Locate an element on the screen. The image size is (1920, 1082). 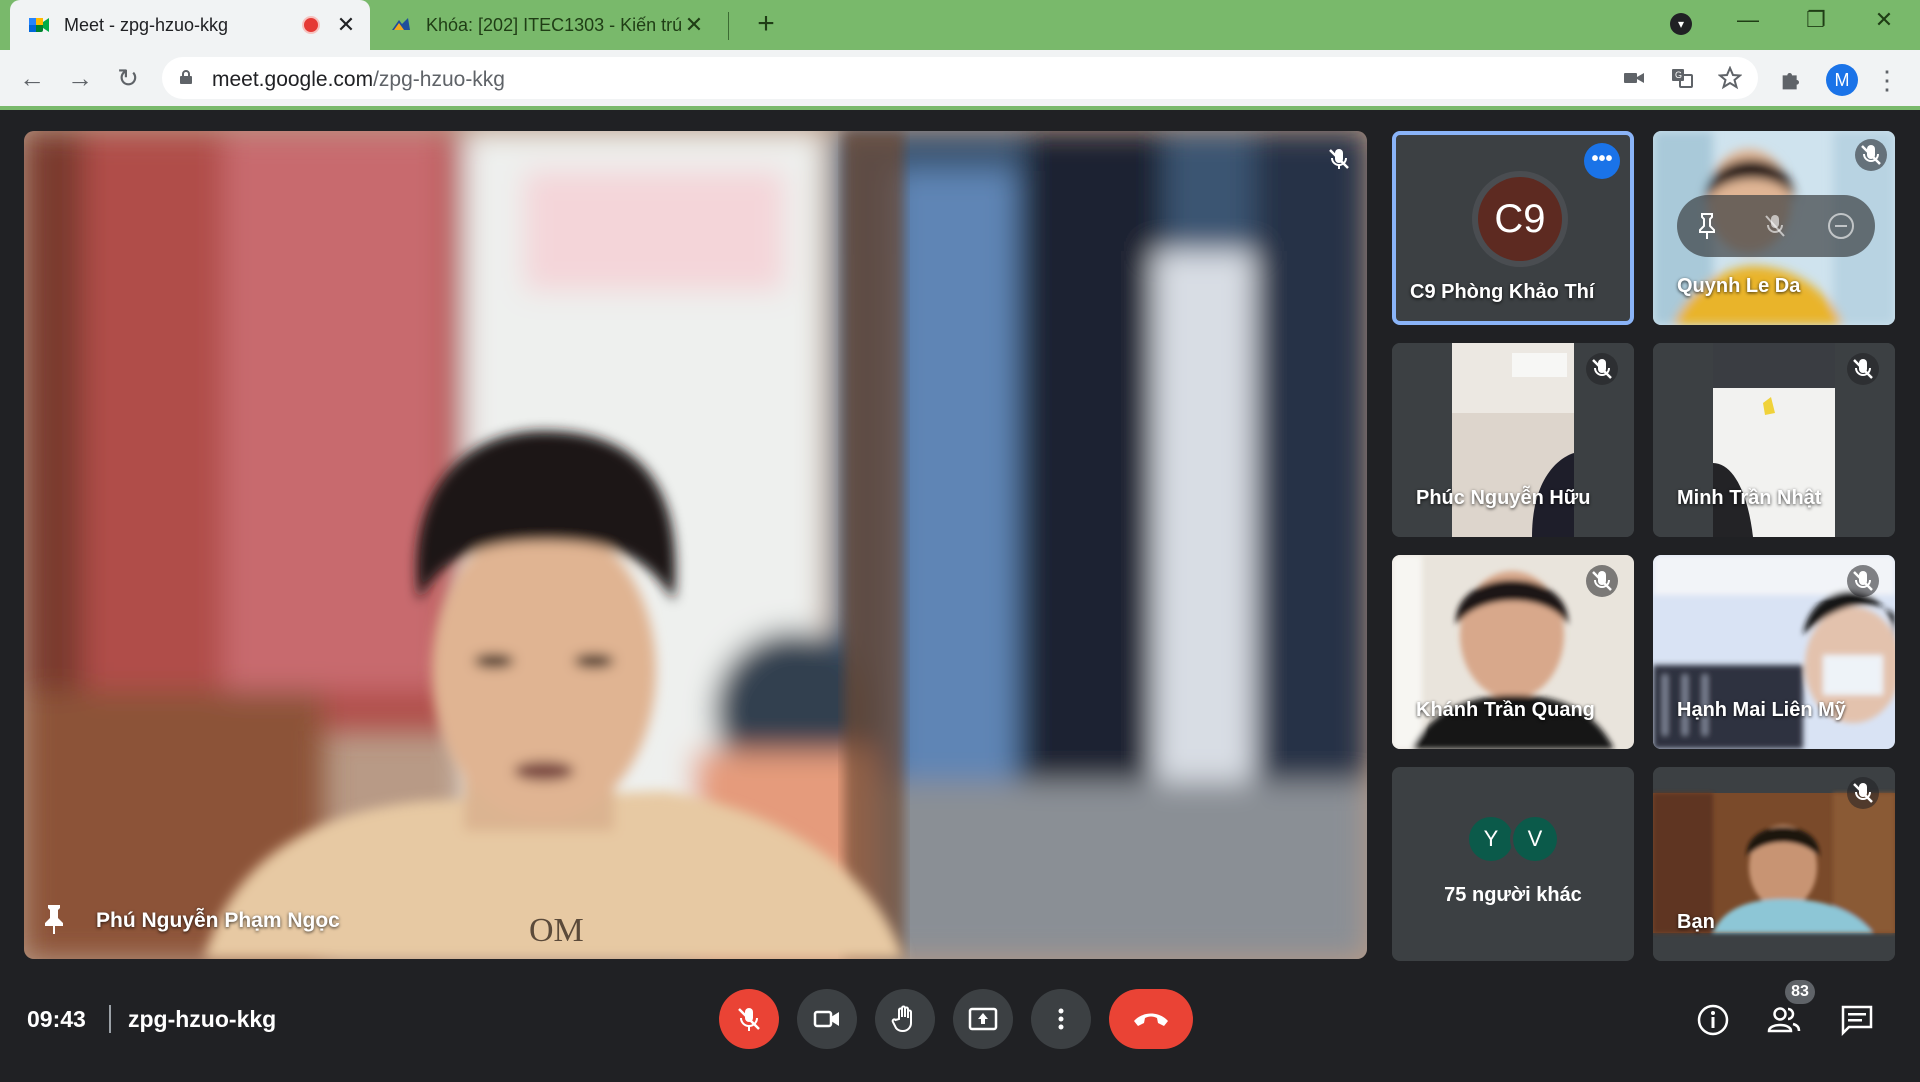
present-screen-icon is located at coordinates (983, 1019).